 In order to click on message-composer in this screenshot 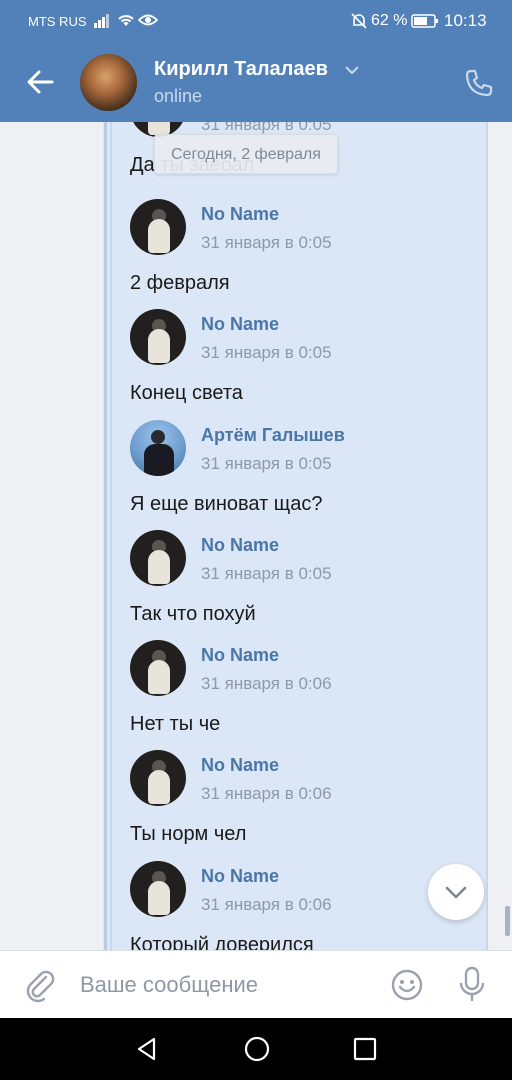, I will do `click(256, 984)`.